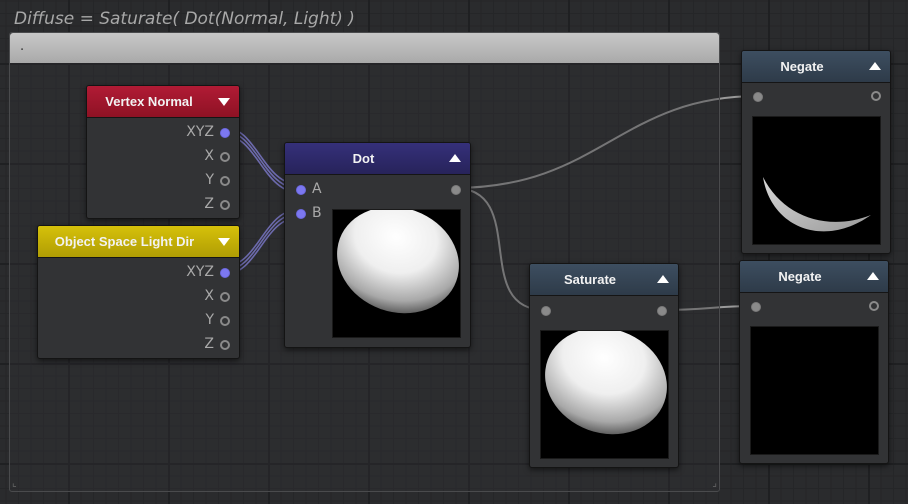 The image size is (908, 504). I want to click on graph-title: Diffuse = Saturate( Dot(Normal, Light) ), so click(184, 19).